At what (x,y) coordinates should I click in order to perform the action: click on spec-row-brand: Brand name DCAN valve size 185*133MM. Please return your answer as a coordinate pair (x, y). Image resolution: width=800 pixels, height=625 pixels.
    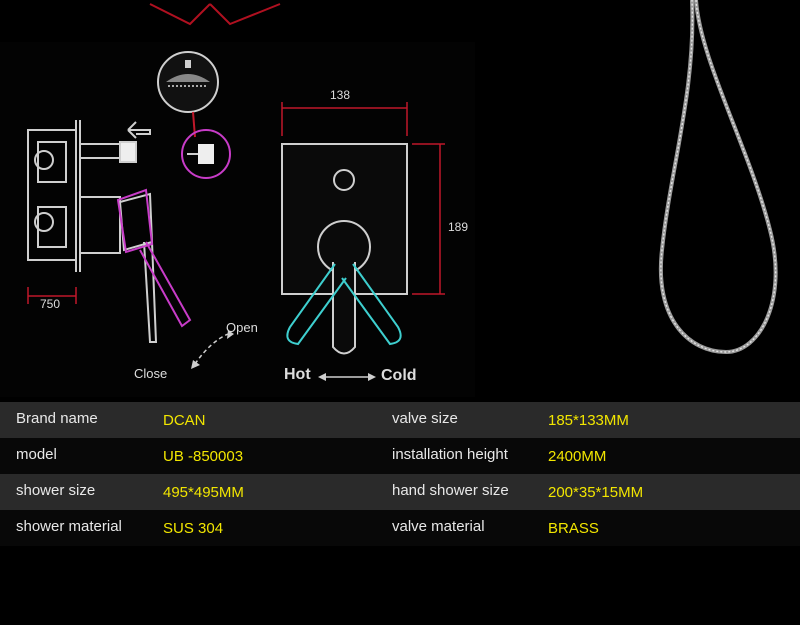
    Looking at the image, I should click on (400, 420).